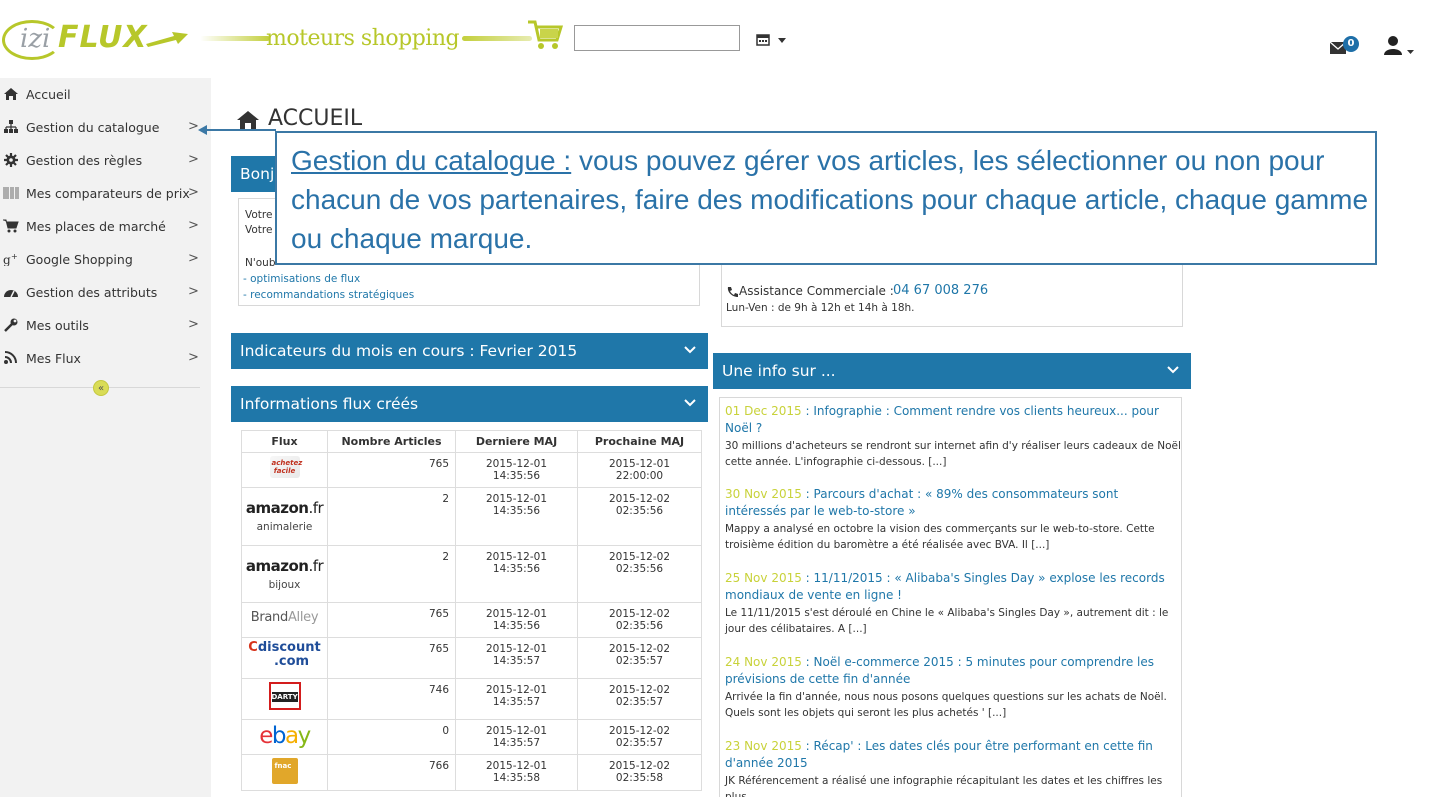 This screenshot has width=1429, height=797. What do you see at coordinates (516, 441) in the screenshot?
I see `column-header: Derniere MAJ` at bounding box center [516, 441].